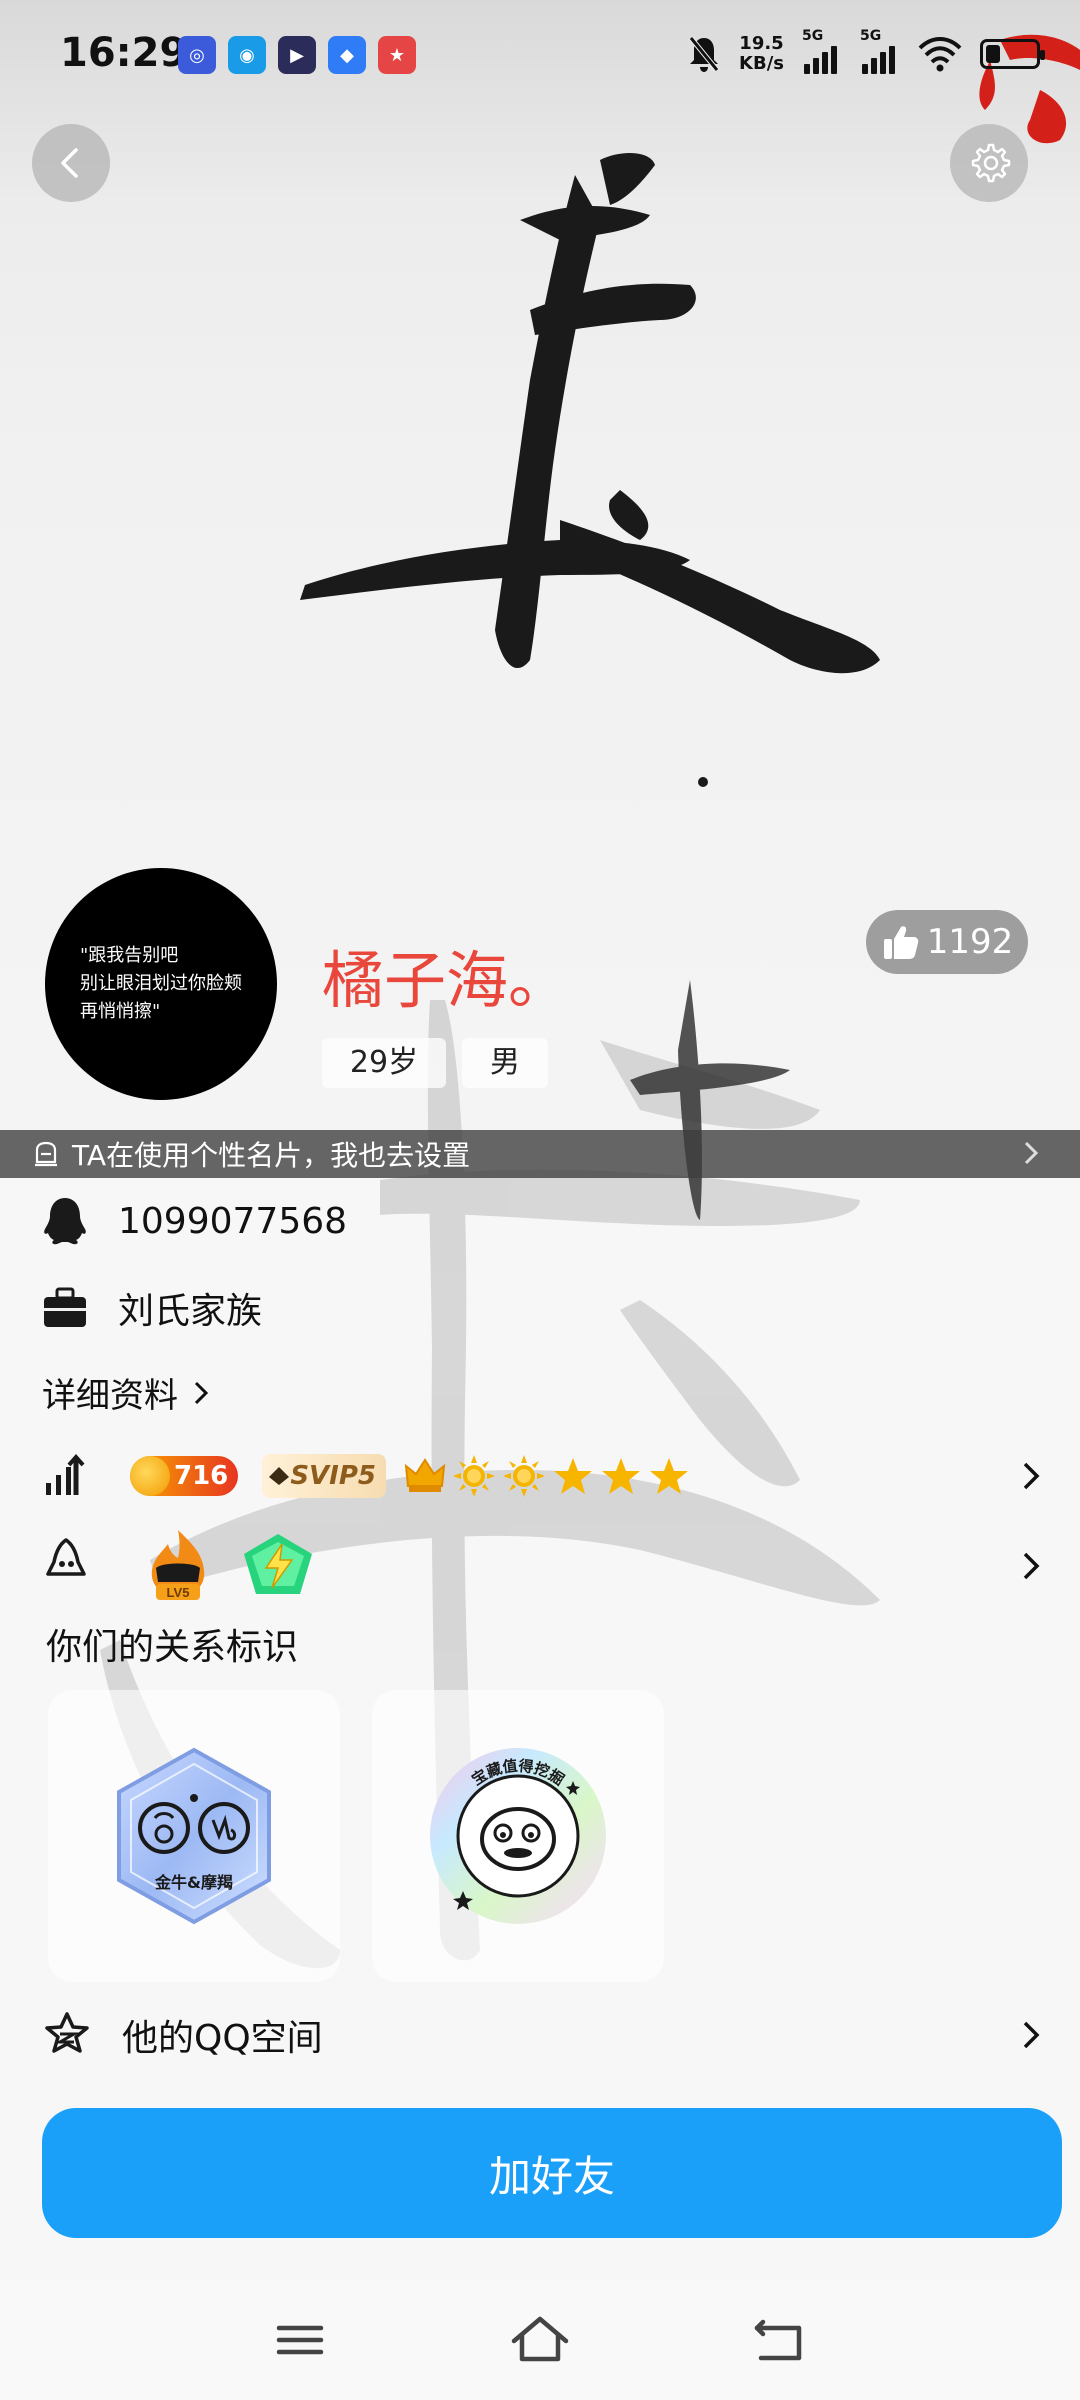 The height and width of the screenshot is (2400, 1080). Describe the element at coordinates (940, 54) in the screenshot. I see `wifi-icon` at that location.